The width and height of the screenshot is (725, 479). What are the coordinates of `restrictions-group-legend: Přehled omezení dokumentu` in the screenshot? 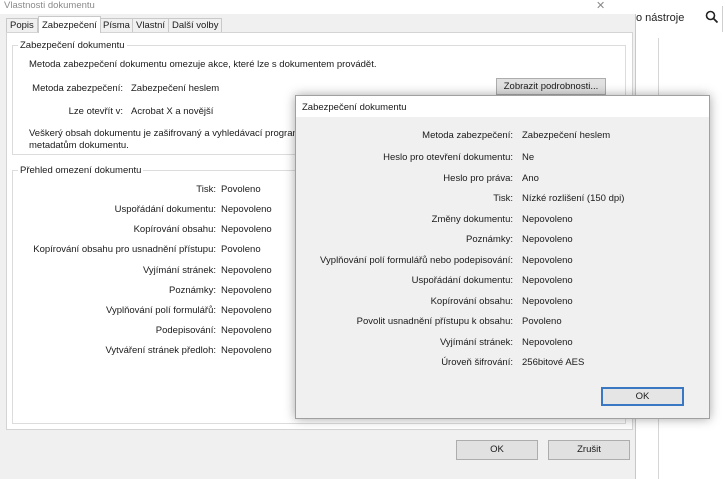 It's located at (81, 170).